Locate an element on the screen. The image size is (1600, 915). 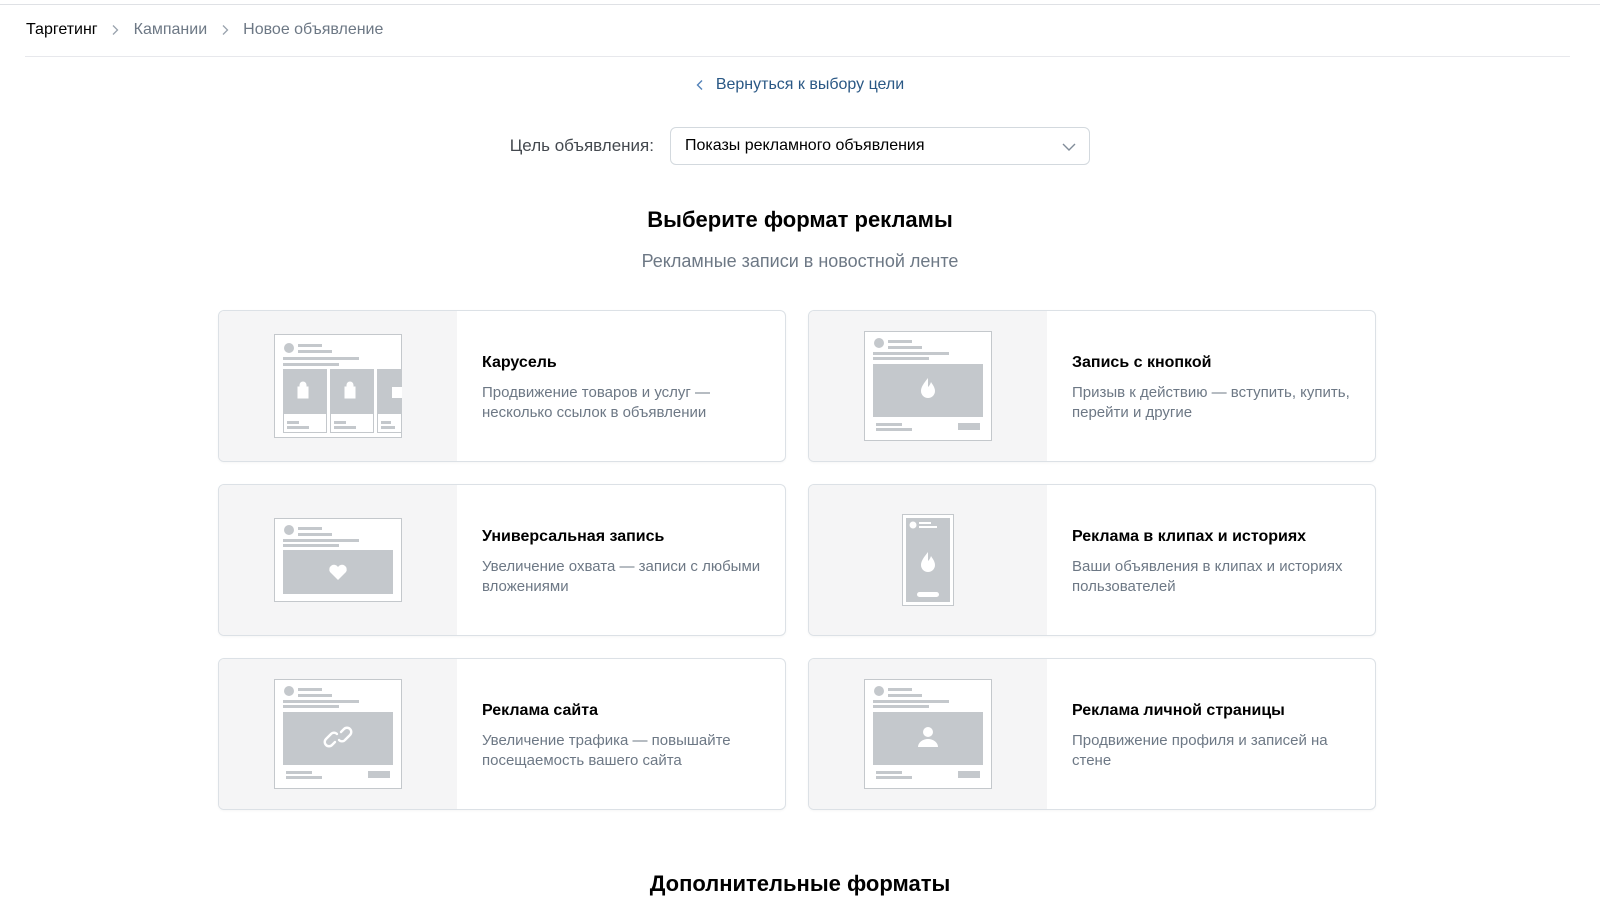
format-description: Продвижение профиля и записей на стене is located at coordinates (1200, 750).